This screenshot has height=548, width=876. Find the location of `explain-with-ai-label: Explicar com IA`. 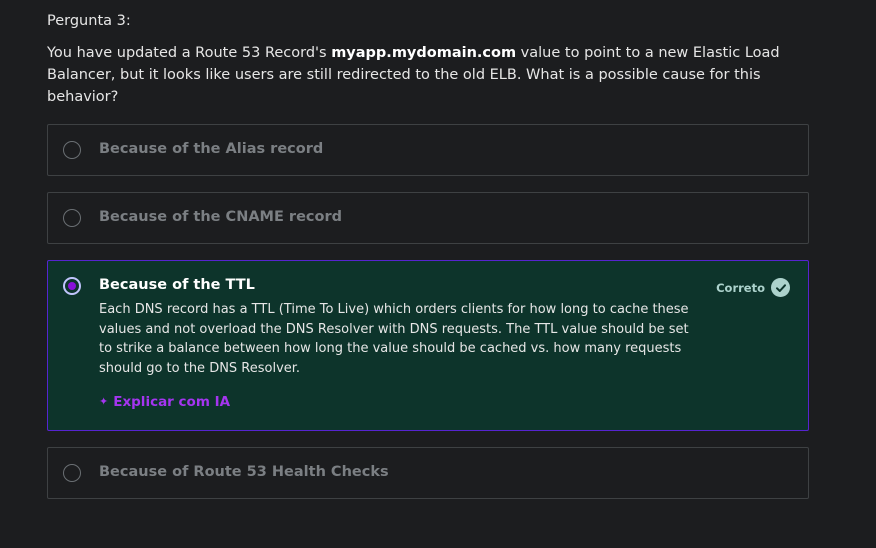

explain-with-ai-label: Explicar com IA is located at coordinates (172, 402).